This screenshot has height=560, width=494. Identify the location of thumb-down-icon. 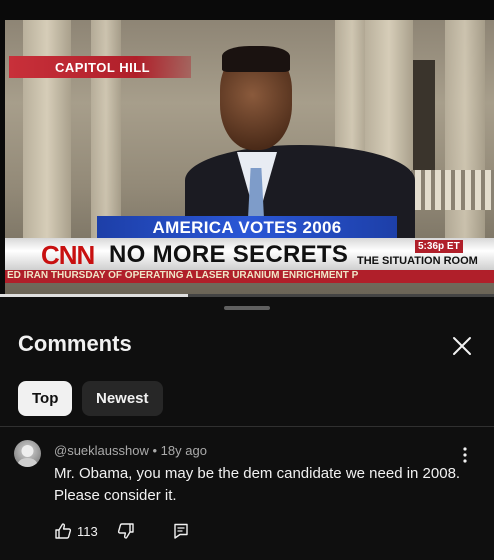
(125, 531).